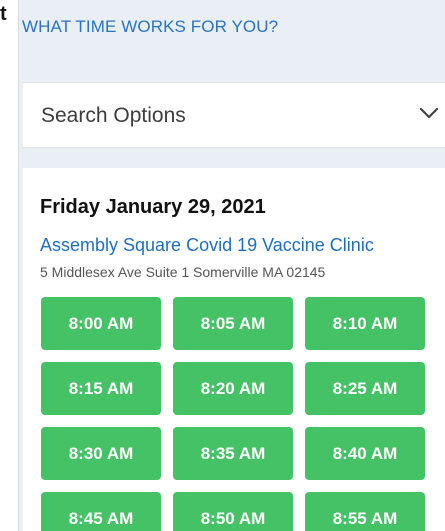  I want to click on time-slot-button: 8:15 AM, so click(101, 388).